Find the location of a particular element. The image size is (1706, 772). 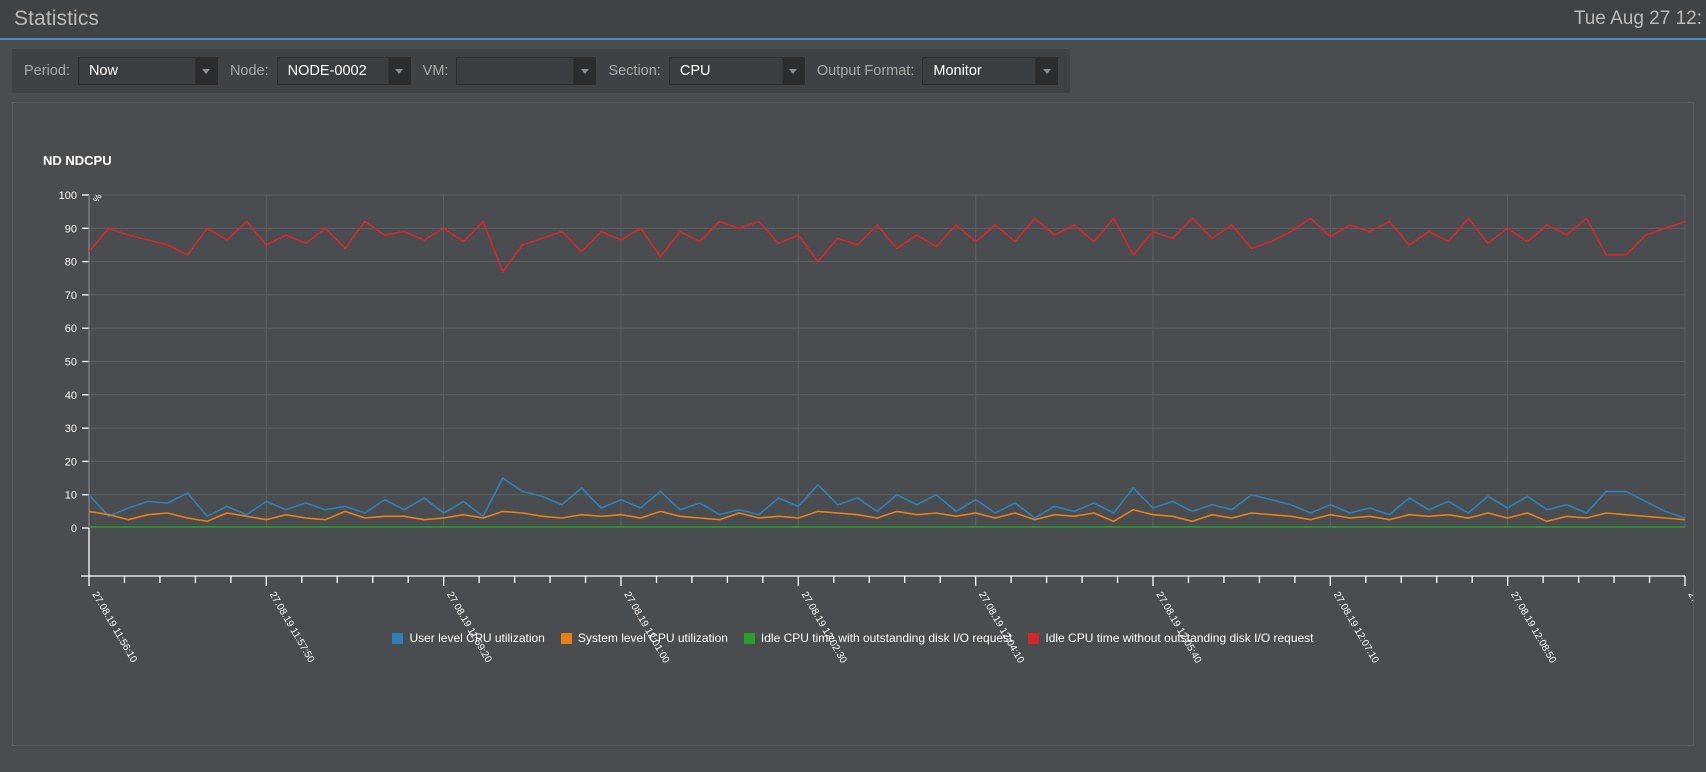

vm-label: VM: is located at coordinates (435, 71).